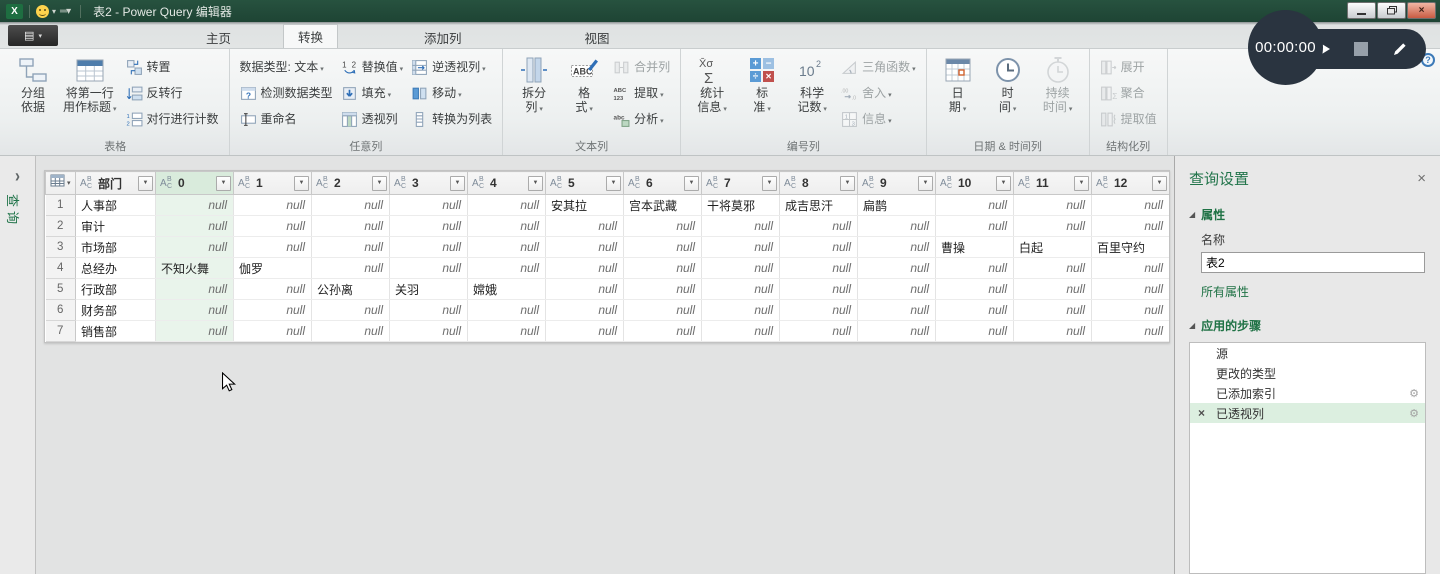  Describe the element at coordinates (896, 205) in the screenshot. I see `table-cell: 扁鹊` at that location.